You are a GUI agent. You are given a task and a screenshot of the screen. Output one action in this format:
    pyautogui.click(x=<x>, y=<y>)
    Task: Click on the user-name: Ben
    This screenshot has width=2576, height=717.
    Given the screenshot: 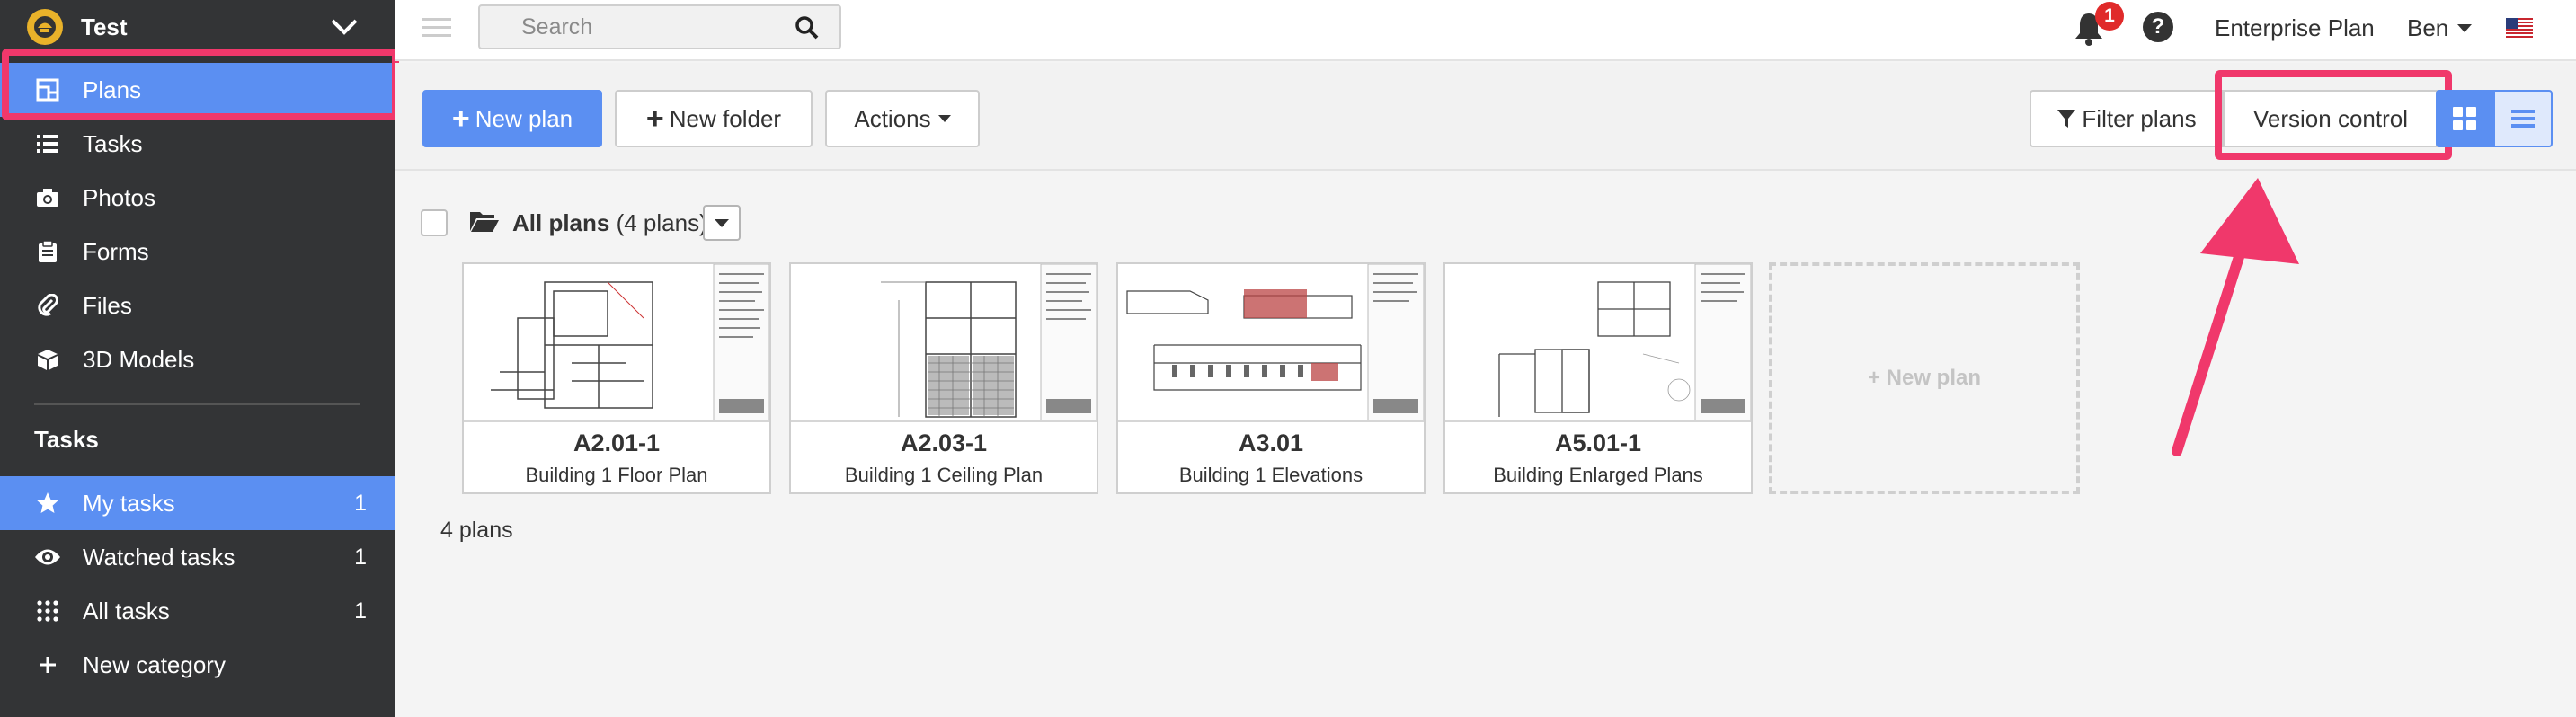 What is the action you would take?
    pyautogui.click(x=2428, y=27)
    